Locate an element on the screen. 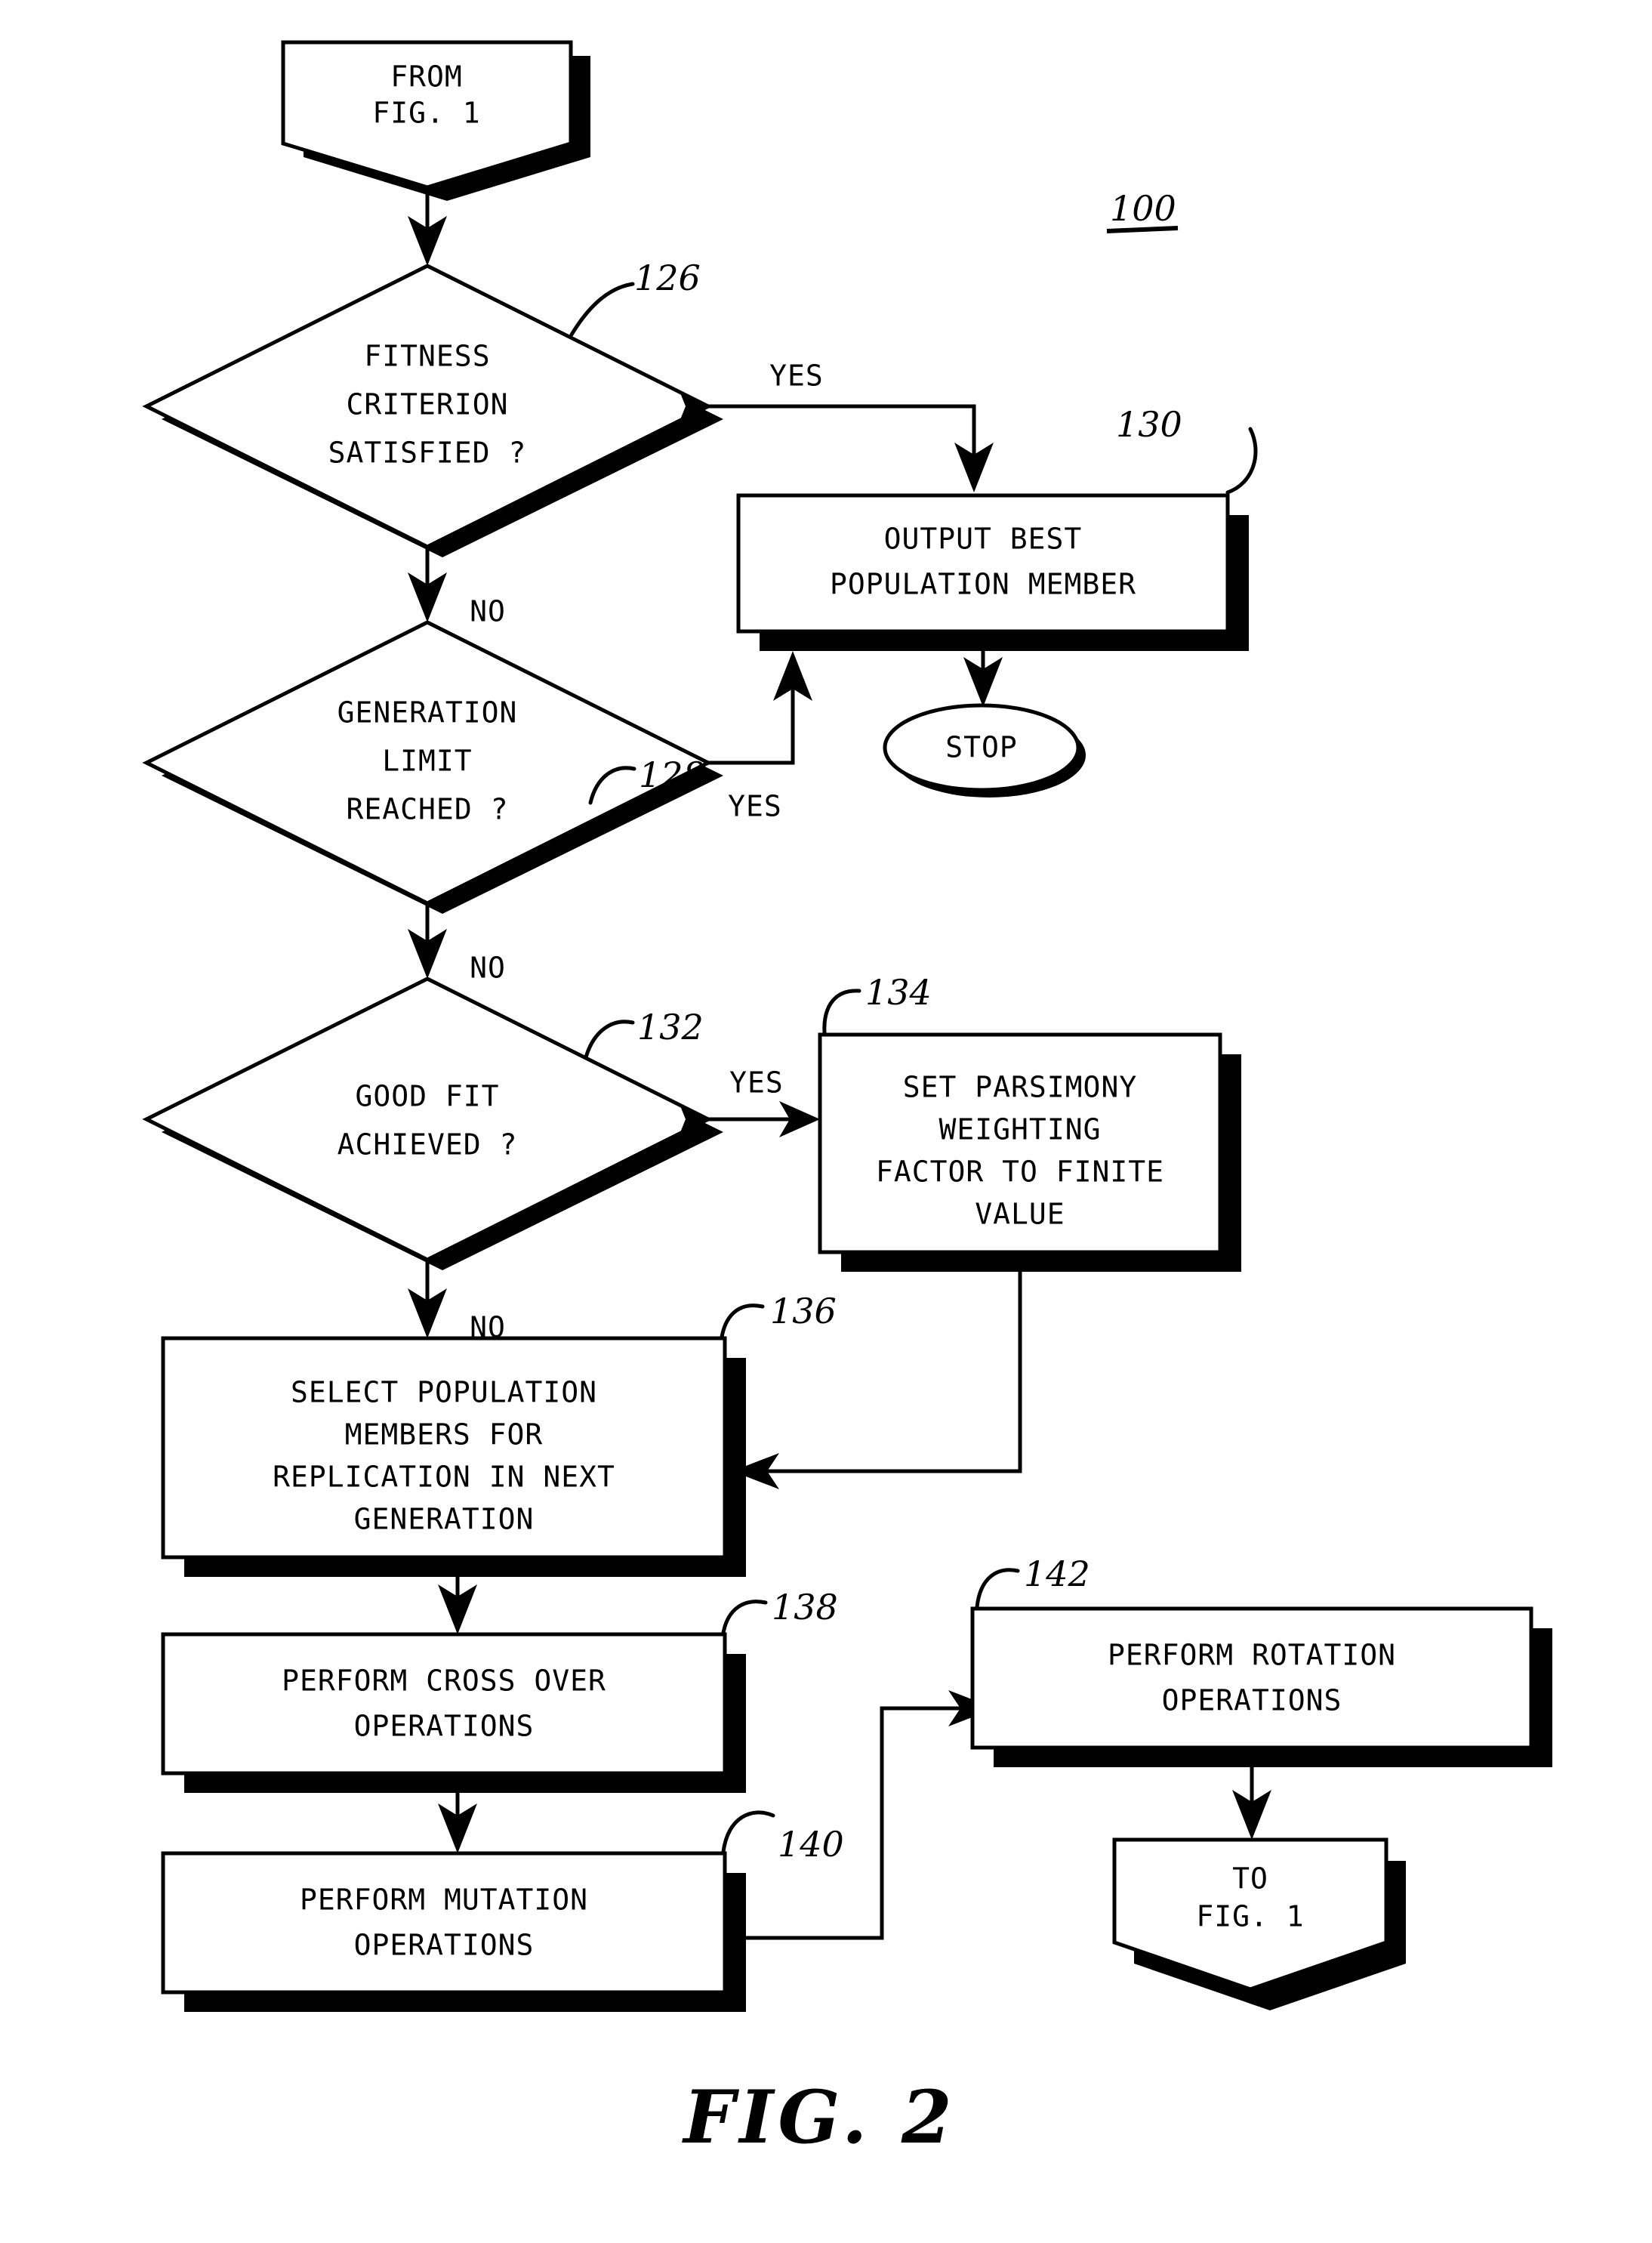 This screenshot has width=1652, height=2243. edge-generation-no: NO is located at coordinates (457, 944).